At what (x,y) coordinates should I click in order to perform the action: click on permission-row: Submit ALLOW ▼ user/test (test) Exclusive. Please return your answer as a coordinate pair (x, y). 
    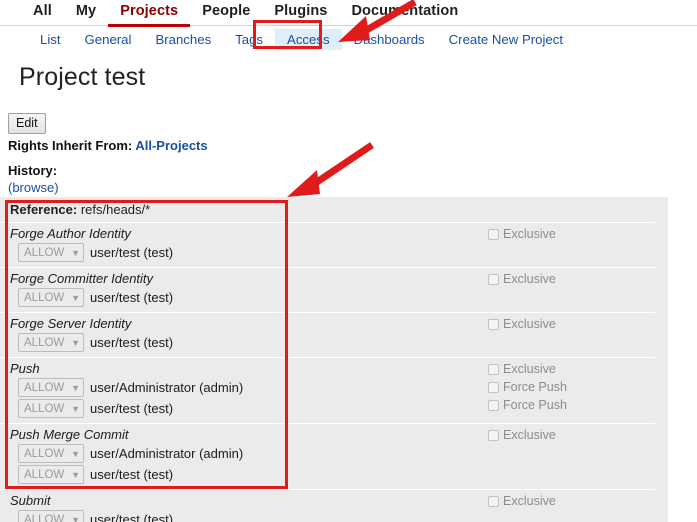
    Looking at the image, I should click on (327, 505).